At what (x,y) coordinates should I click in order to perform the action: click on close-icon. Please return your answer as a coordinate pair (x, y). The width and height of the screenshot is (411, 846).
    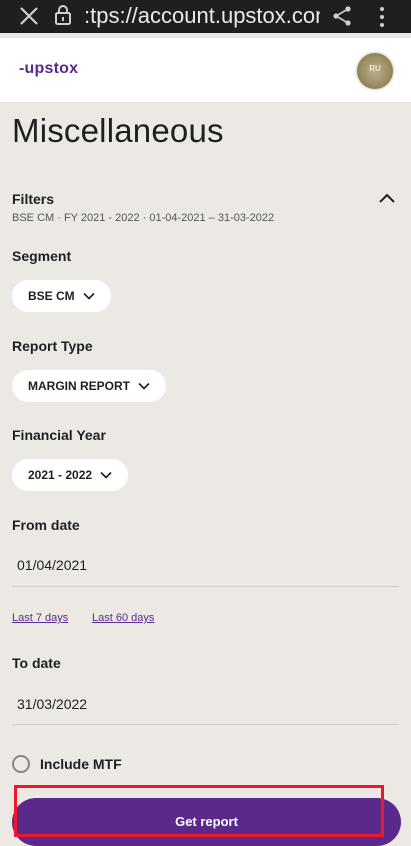
    Looking at the image, I should click on (29, 16).